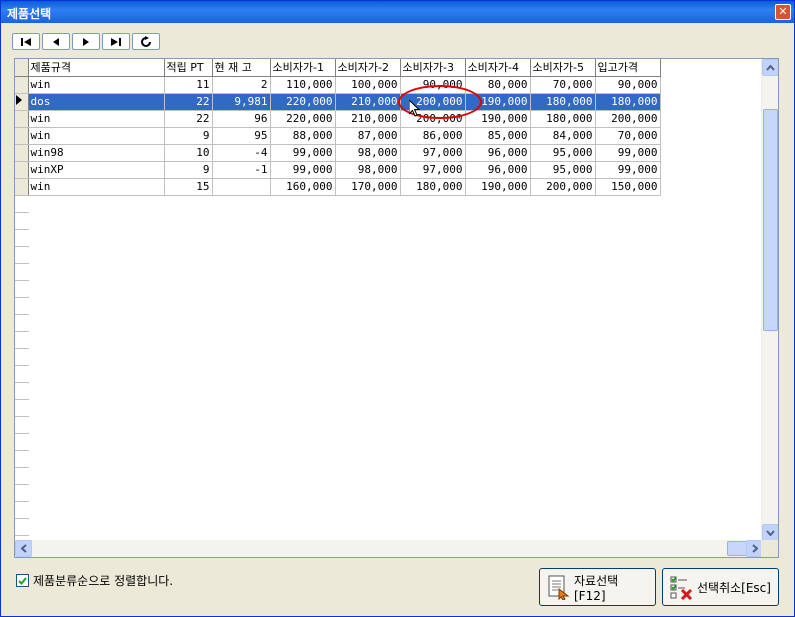 Image resolution: width=795 pixels, height=617 pixels. What do you see at coordinates (23, 548) in the screenshot?
I see `scroll-left-button` at bounding box center [23, 548].